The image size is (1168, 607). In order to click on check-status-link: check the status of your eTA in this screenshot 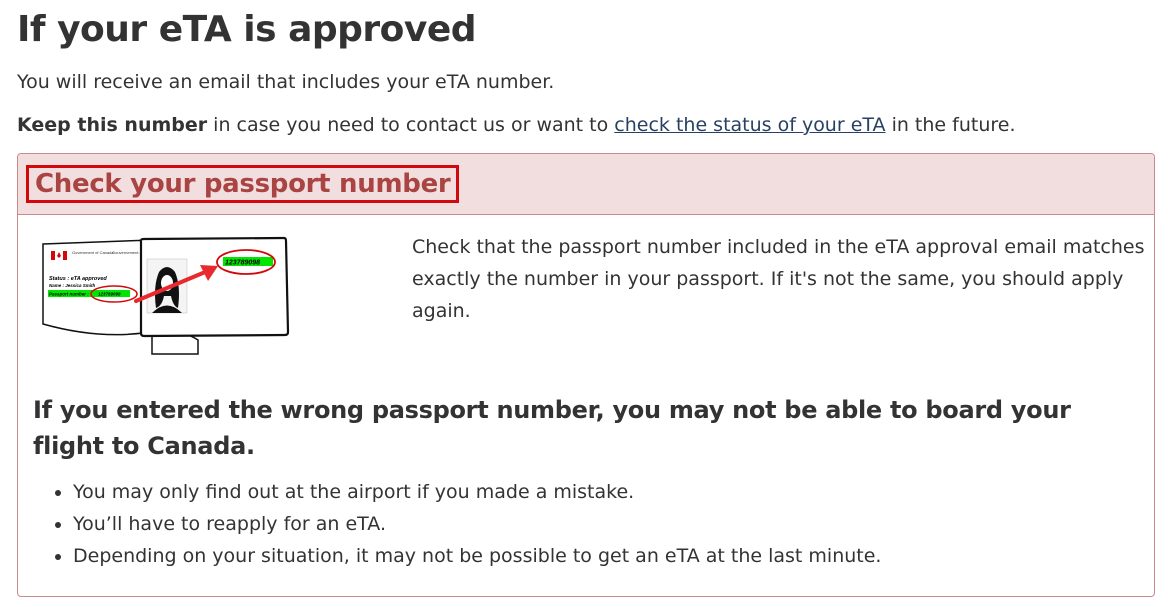, I will do `click(749, 125)`.